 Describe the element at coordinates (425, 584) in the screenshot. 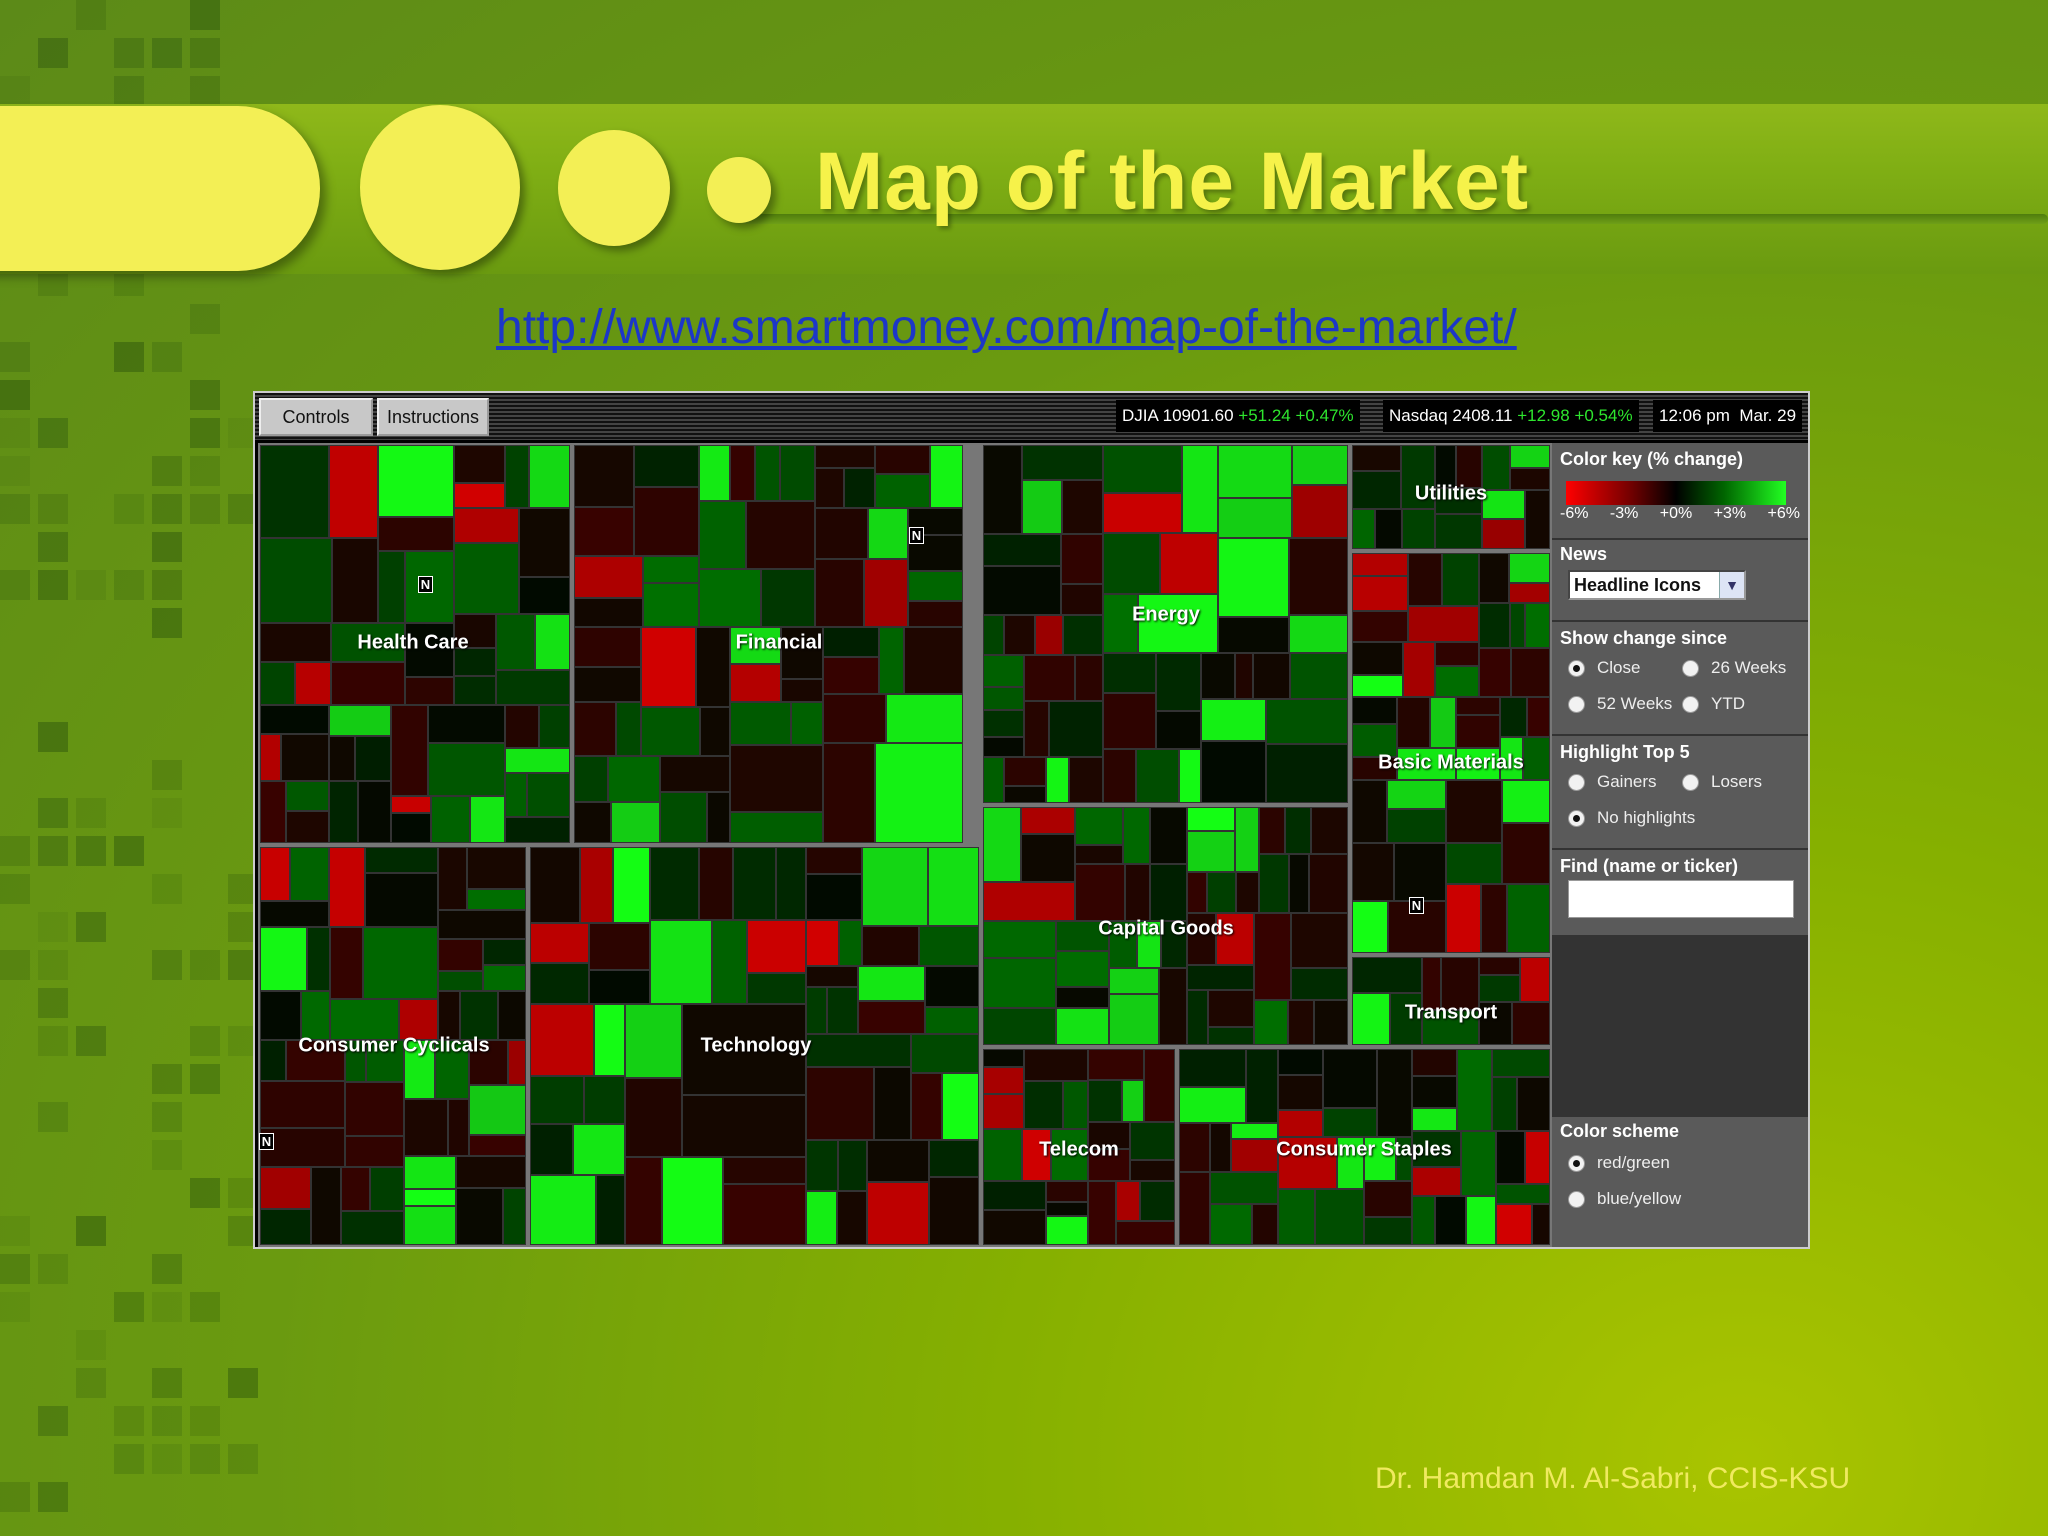

I see `news-icon: N` at that location.